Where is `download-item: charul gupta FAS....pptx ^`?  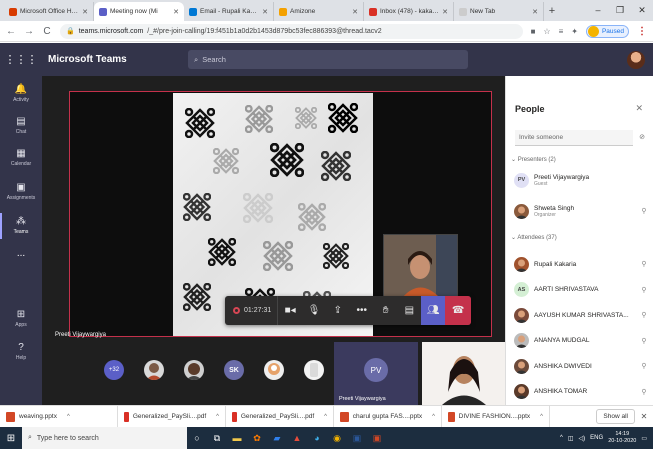
download-item: charul gupta FAS....pptx ^ is located at coordinates (388, 416).